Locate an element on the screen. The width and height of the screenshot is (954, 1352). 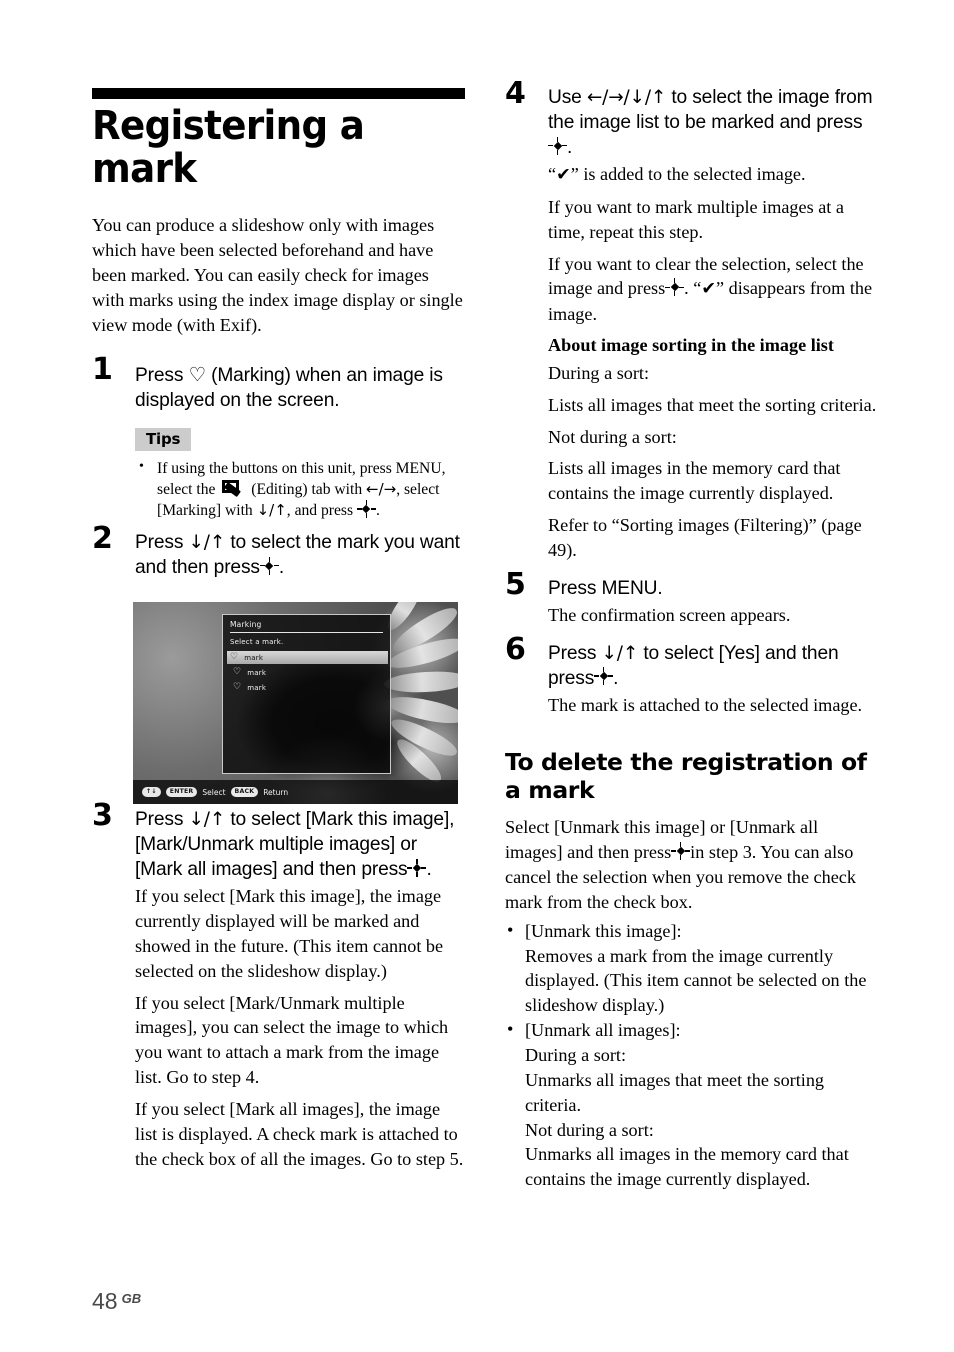
page-number: 48 is located at coordinates (105, 1301).